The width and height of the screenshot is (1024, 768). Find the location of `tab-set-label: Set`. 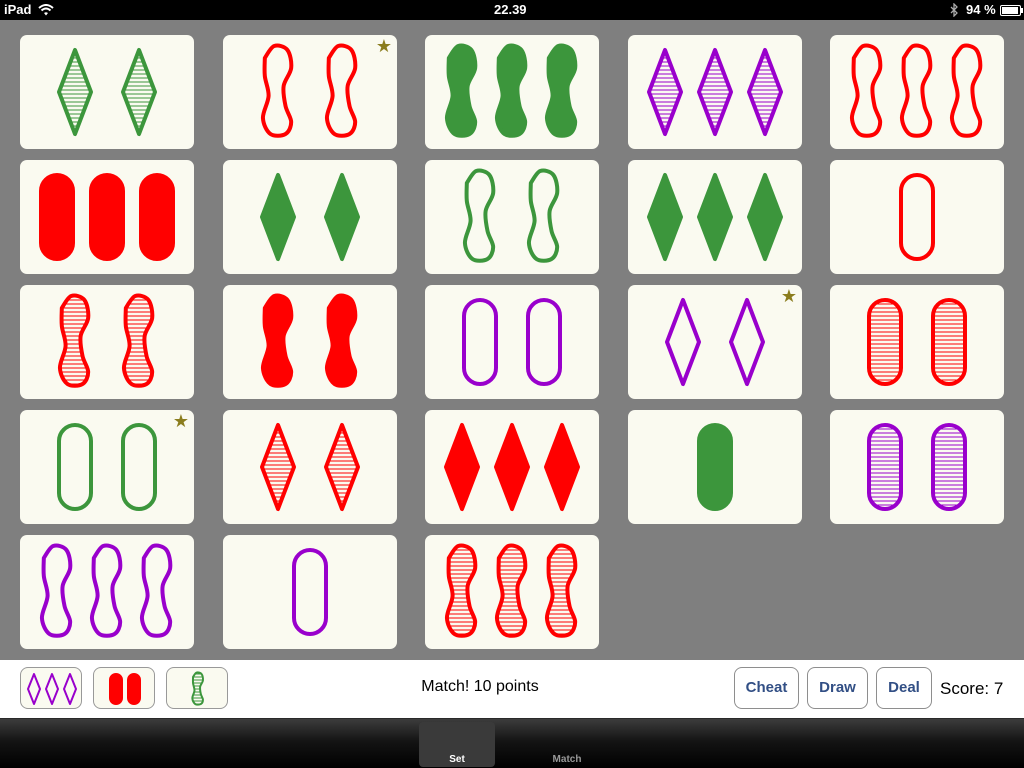

tab-set-label: Set is located at coordinates (457, 759).